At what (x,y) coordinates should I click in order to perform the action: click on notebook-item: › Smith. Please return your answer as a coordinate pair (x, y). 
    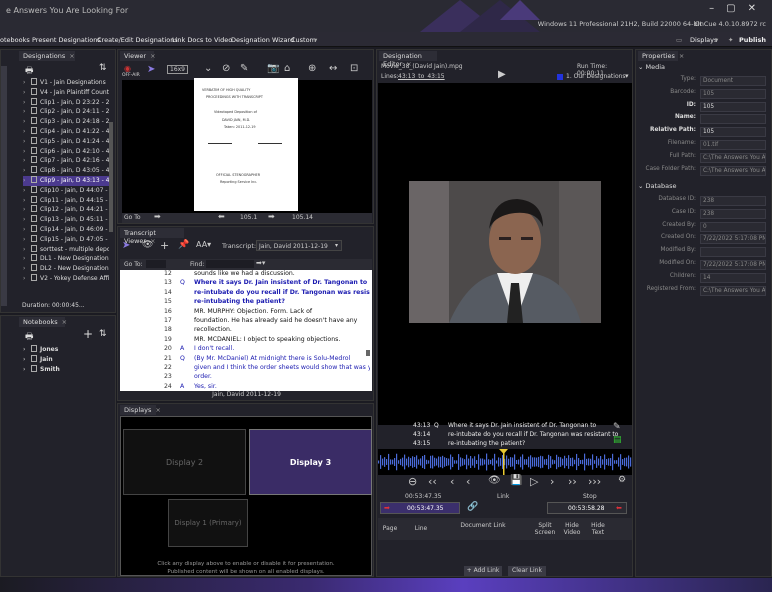
    Looking at the image, I should click on (66, 369).